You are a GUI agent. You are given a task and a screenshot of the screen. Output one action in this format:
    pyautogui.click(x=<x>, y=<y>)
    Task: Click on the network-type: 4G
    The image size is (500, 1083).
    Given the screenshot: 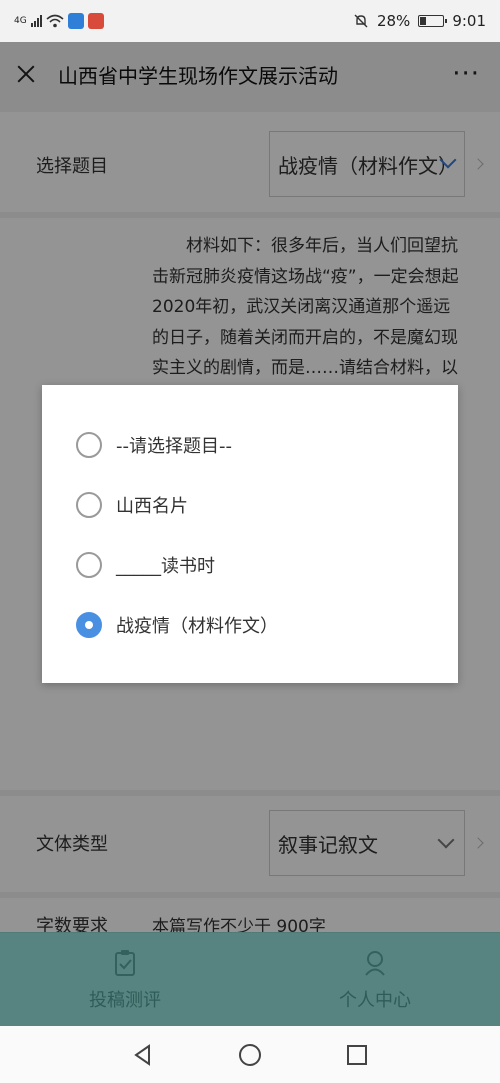 What is the action you would take?
    pyautogui.click(x=20, y=20)
    